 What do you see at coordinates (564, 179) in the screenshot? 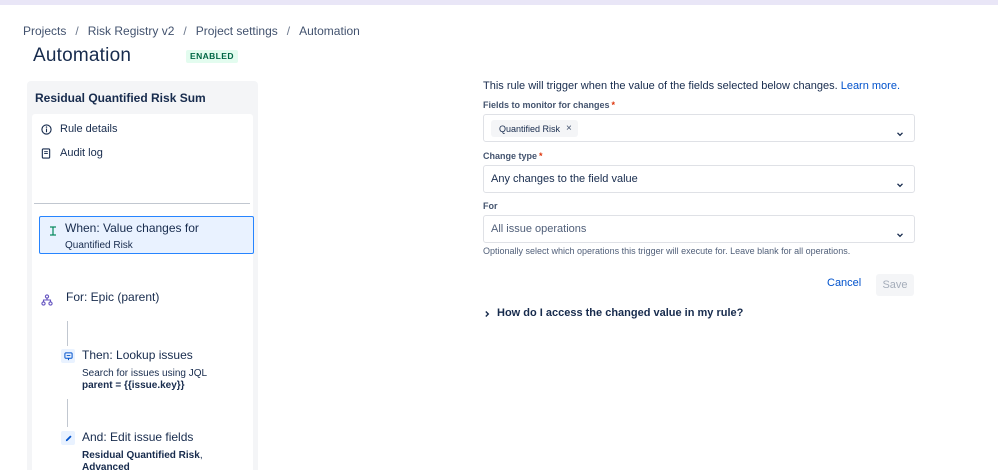
I see `change-type-value: Any changes to the field value` at bounding box center [564, 179].